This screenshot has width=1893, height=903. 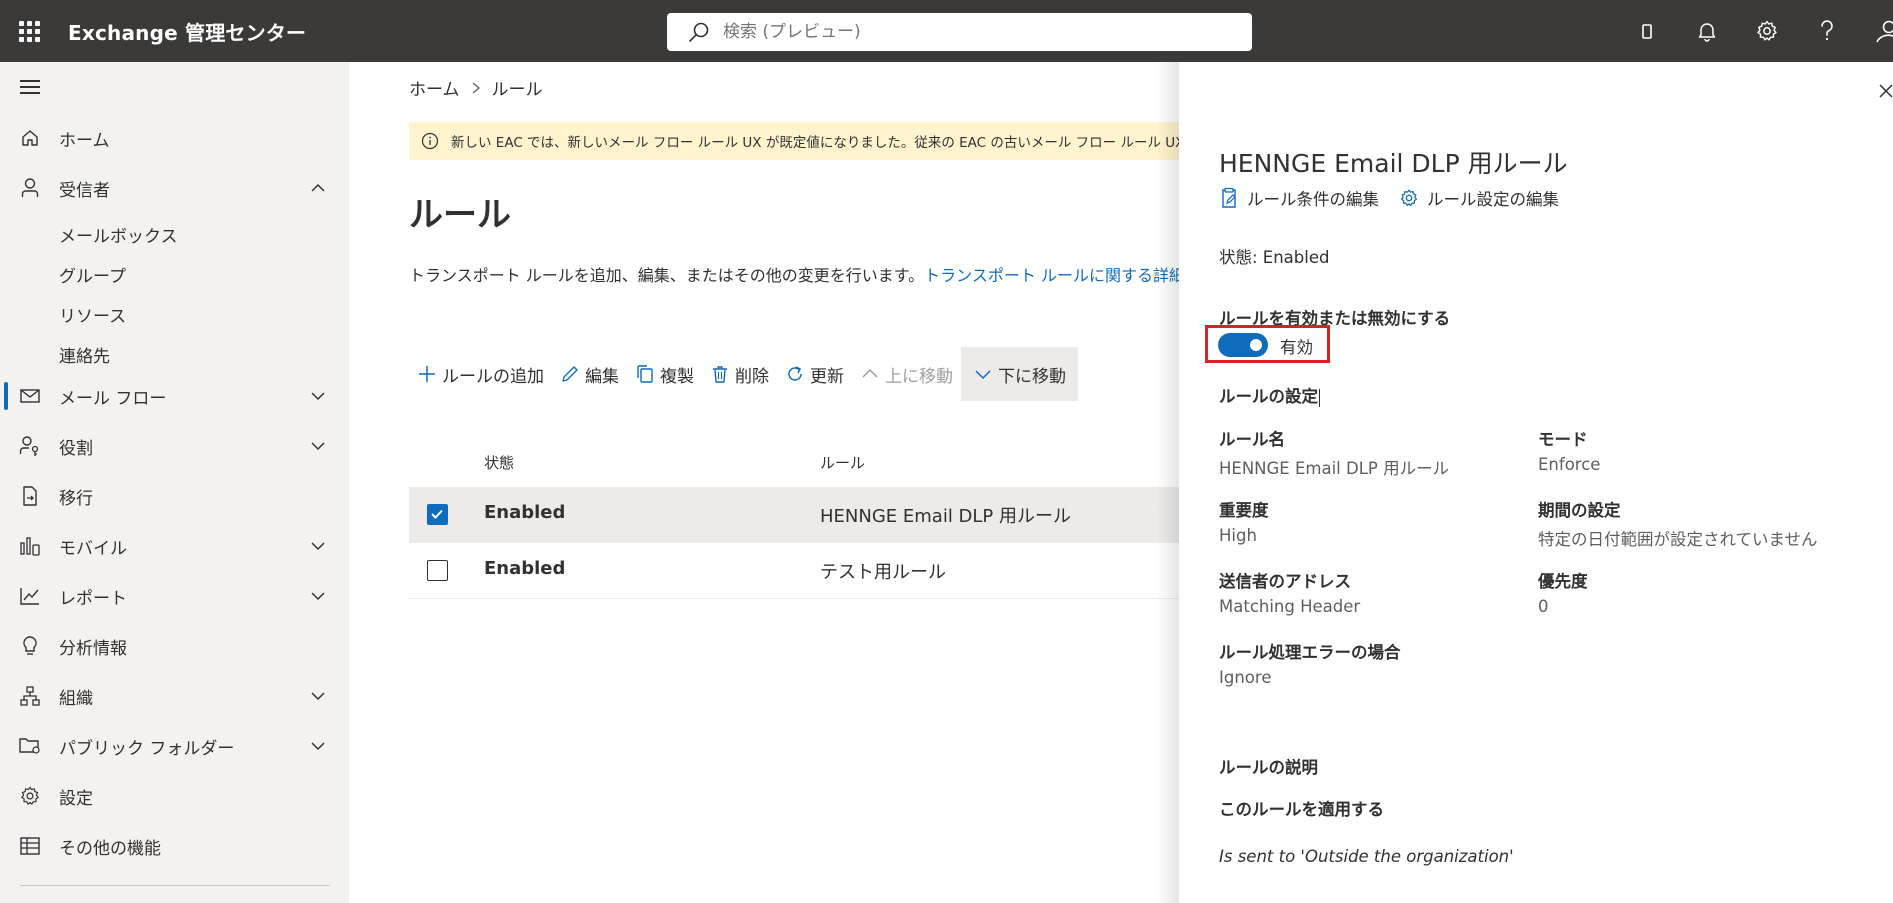 I want to click on apply-condition-value: Is sent to 'Outside the organization', so click(x=1366, y=856).